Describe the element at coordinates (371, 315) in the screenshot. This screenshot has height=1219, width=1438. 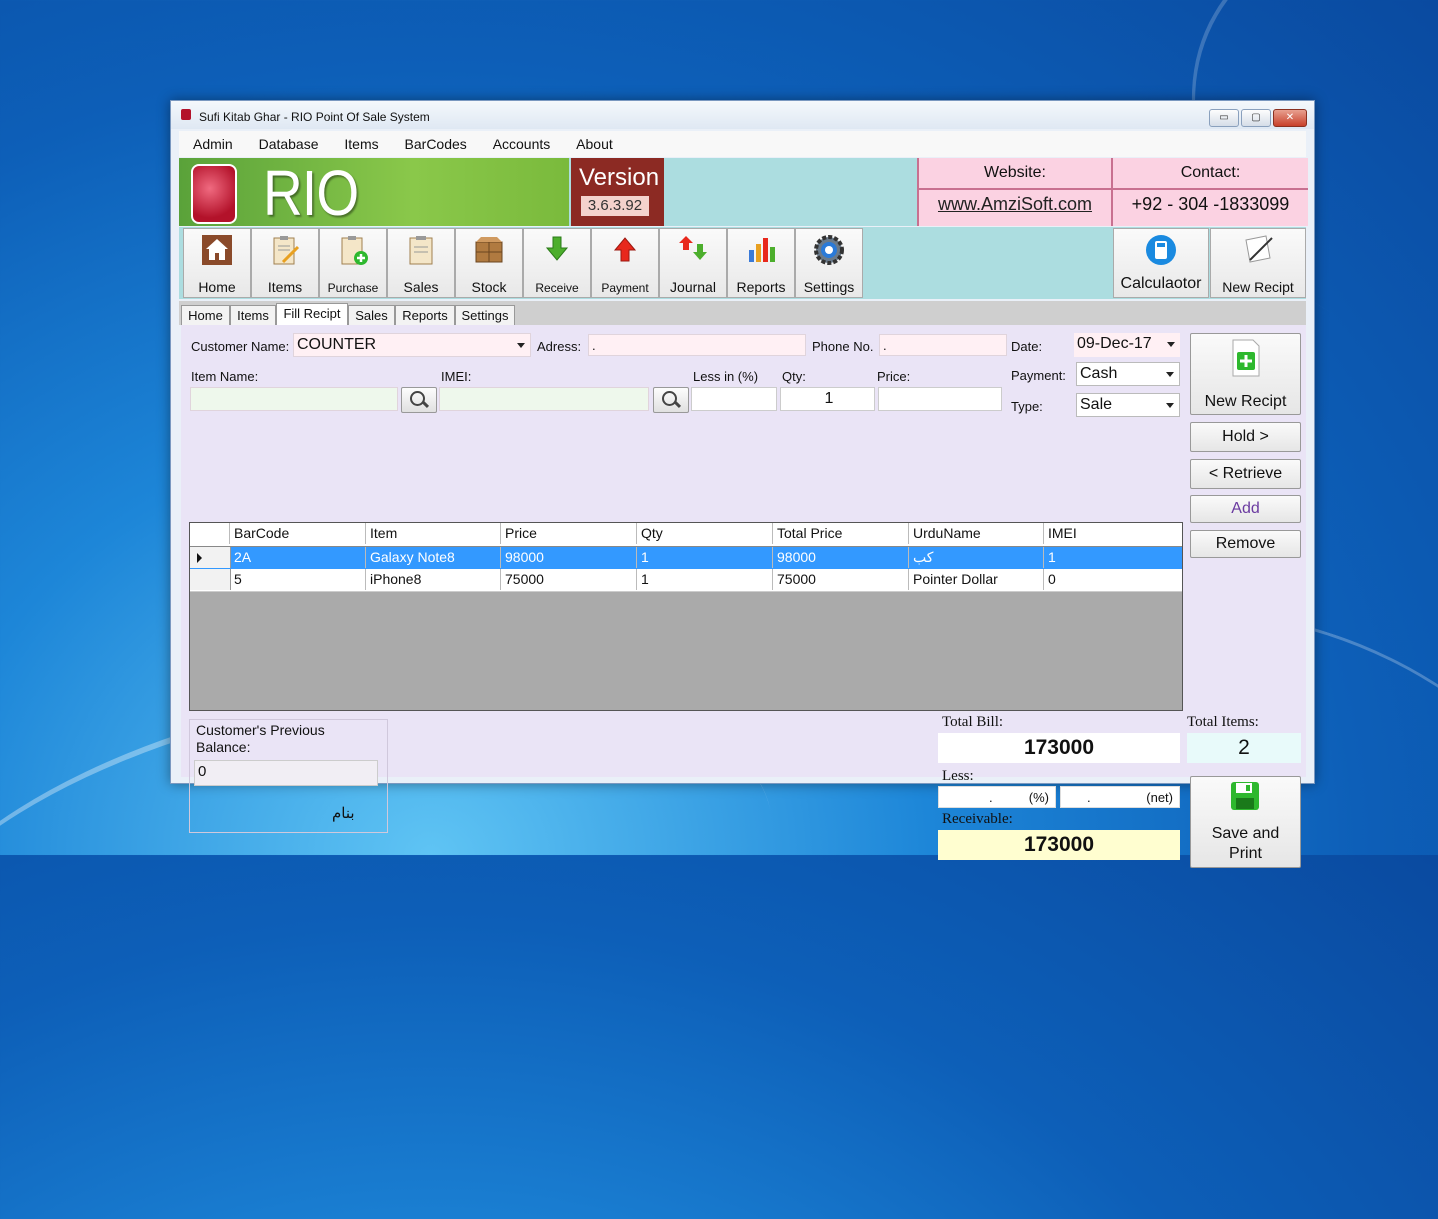
I see `tab-sales: Sales` at that location.